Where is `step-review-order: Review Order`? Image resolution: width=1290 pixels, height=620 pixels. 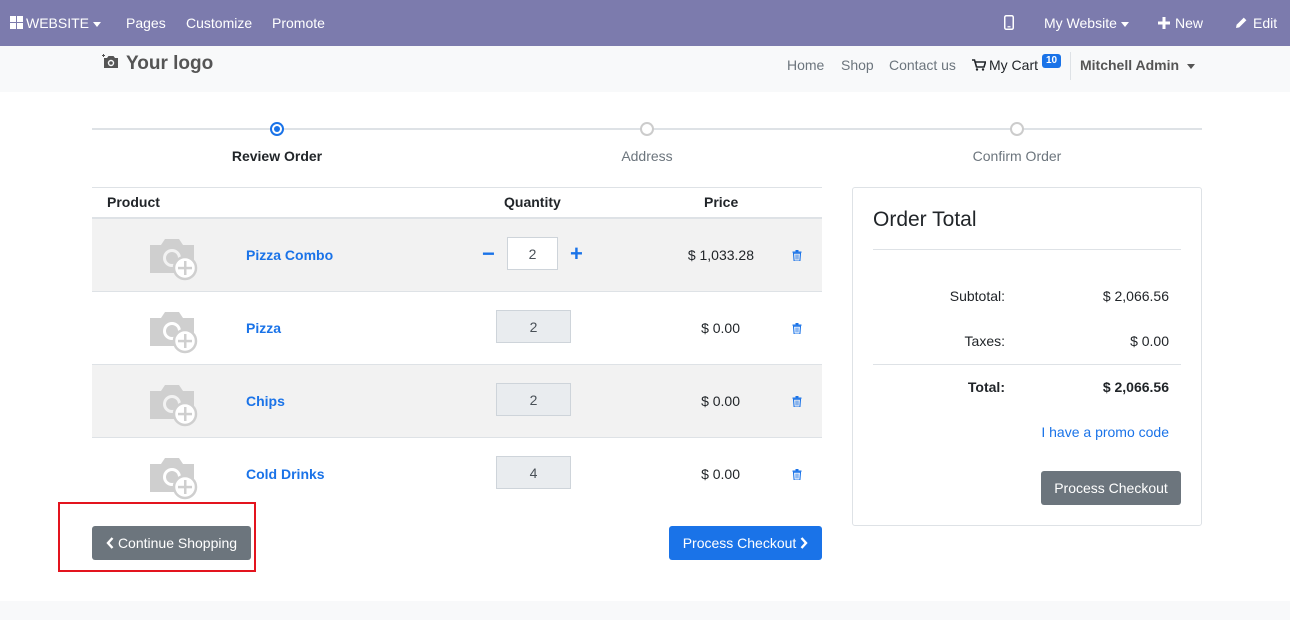 step-review-order: Review Order is located at coordinates (277, 156).